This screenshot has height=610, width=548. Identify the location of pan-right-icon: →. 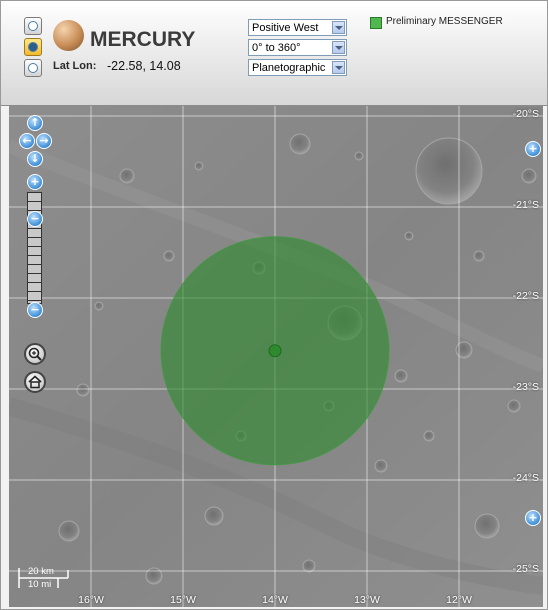
(44, 141).